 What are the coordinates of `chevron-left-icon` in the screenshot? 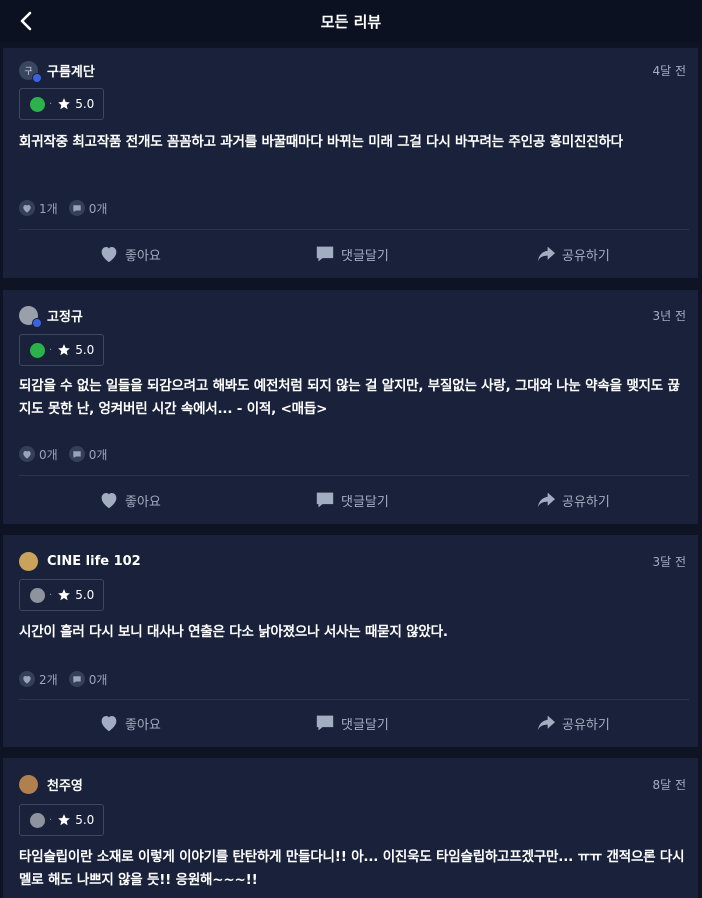 It's located at (26, 21).